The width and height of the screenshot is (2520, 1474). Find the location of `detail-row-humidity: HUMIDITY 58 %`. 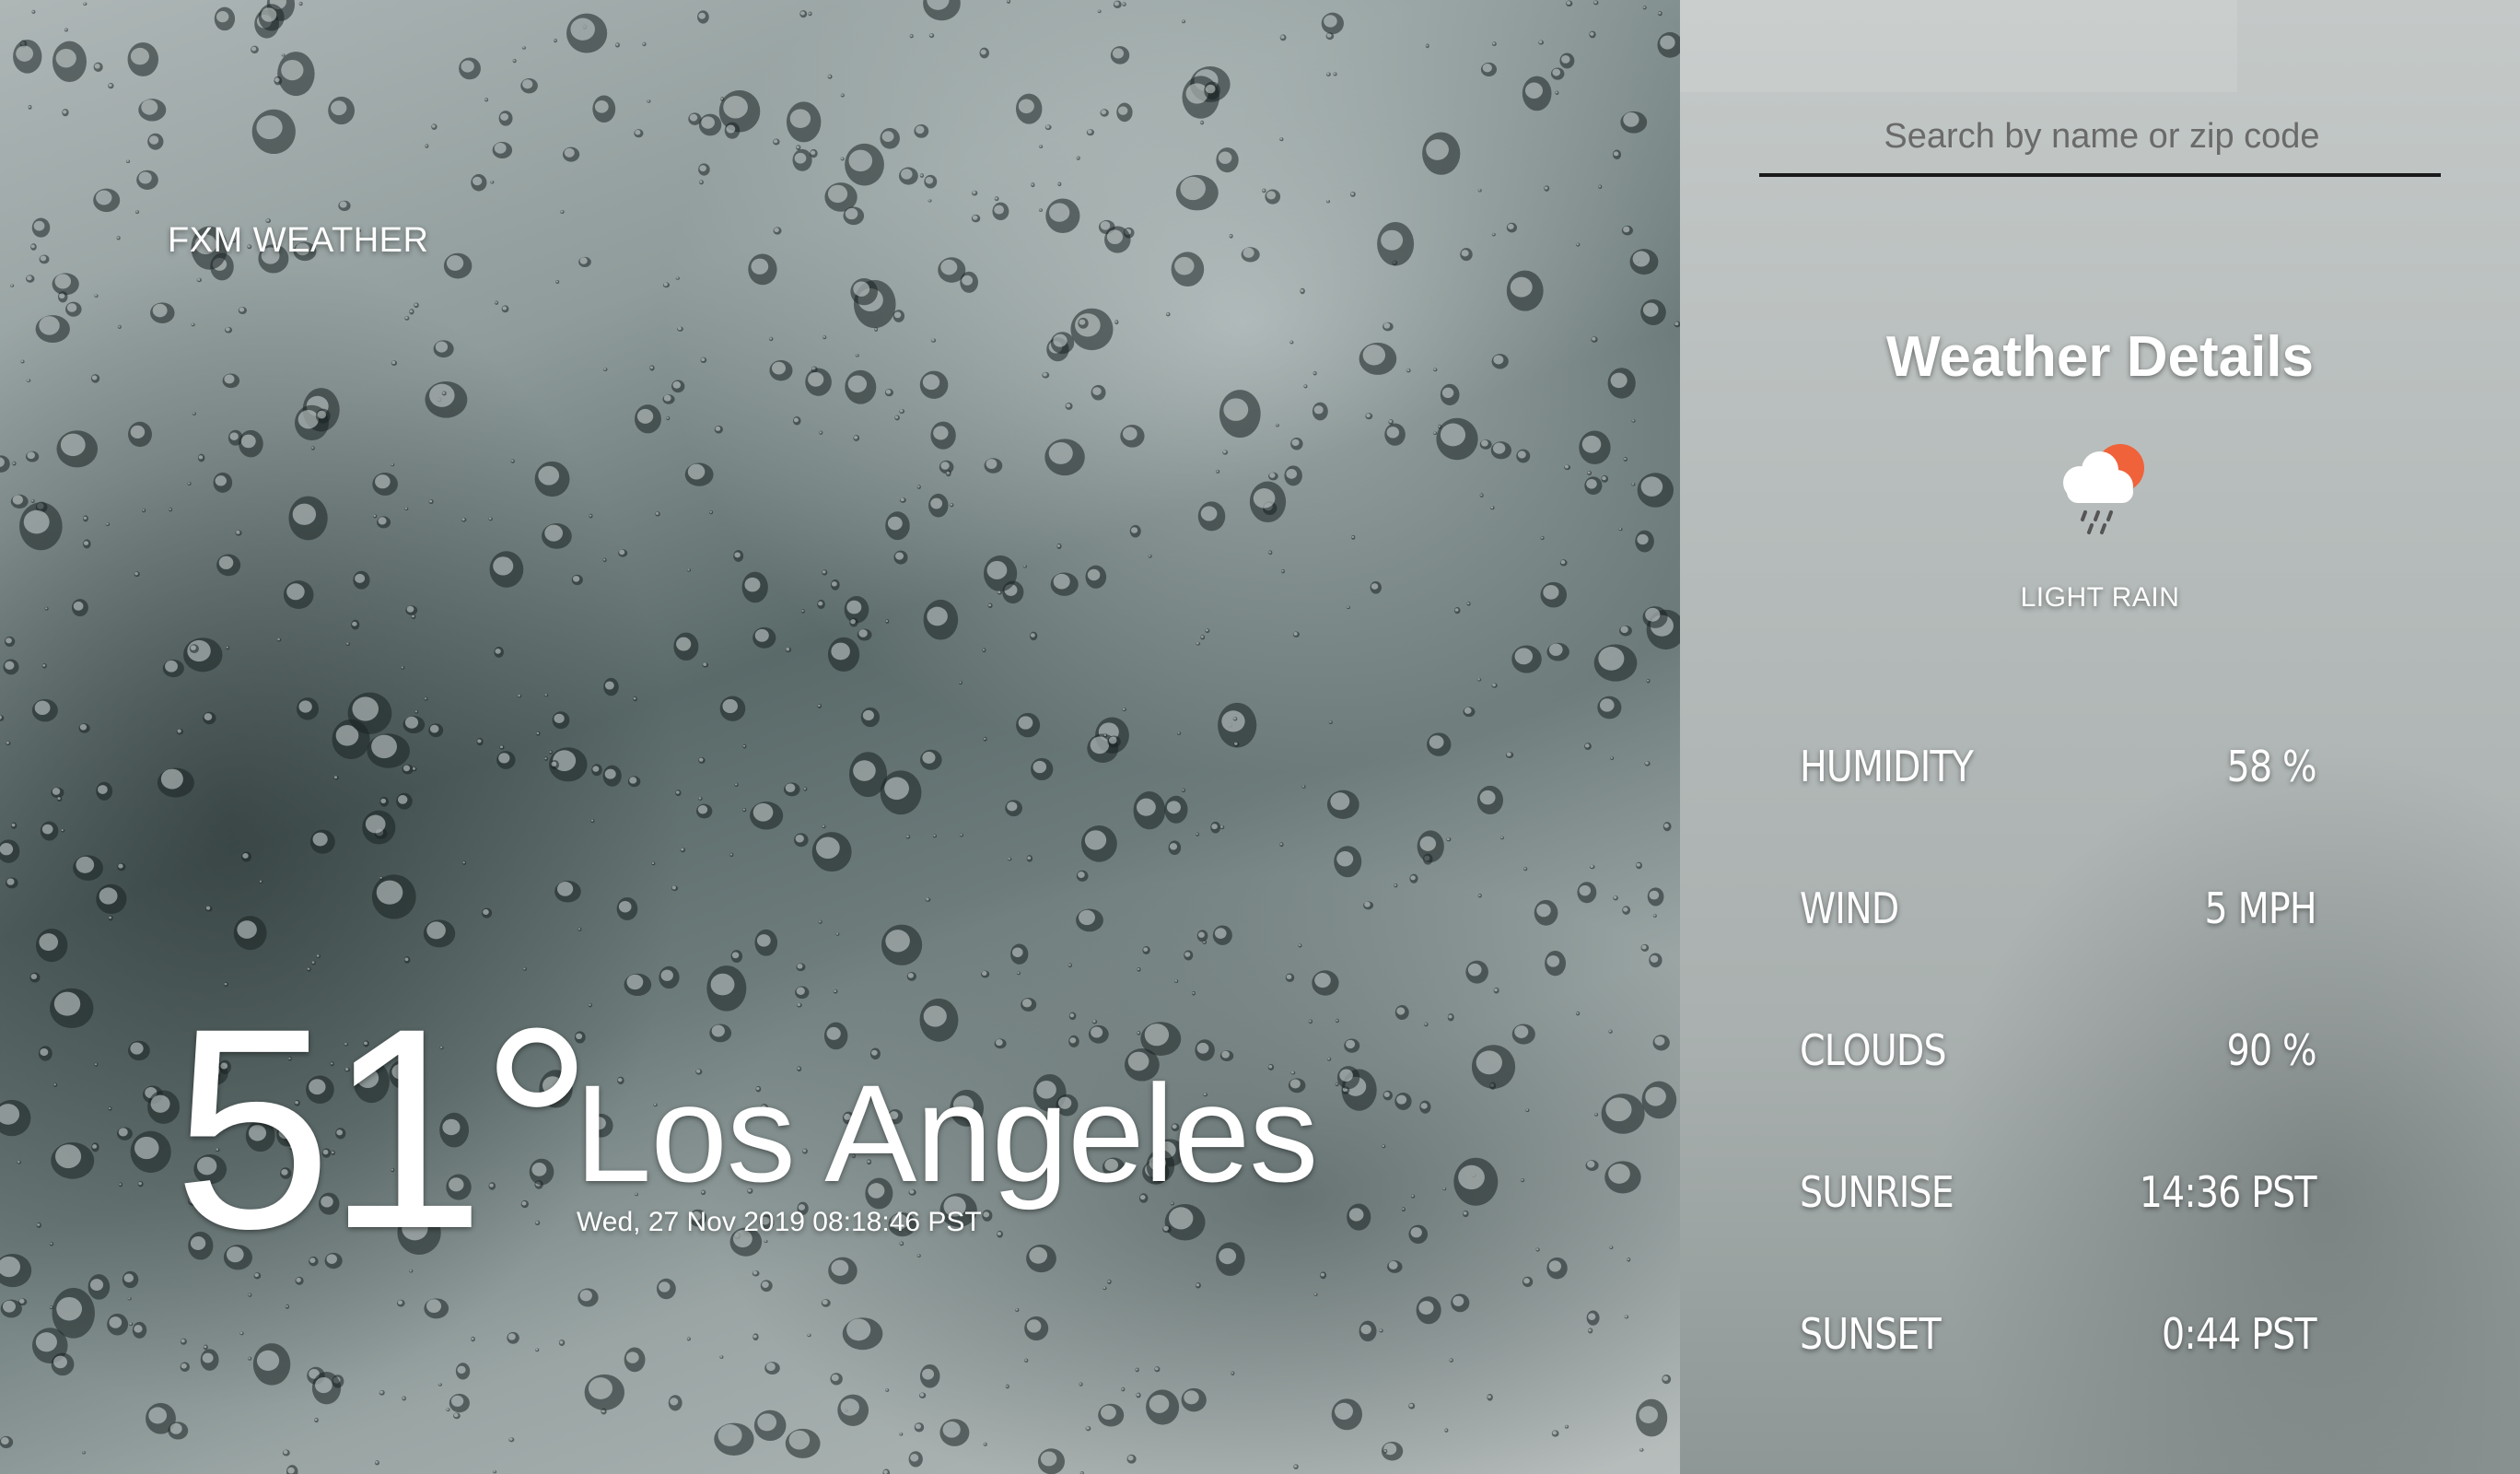

detail-row-humidity: HUMIDITY 58 % is located at coordinates (2058, 766).